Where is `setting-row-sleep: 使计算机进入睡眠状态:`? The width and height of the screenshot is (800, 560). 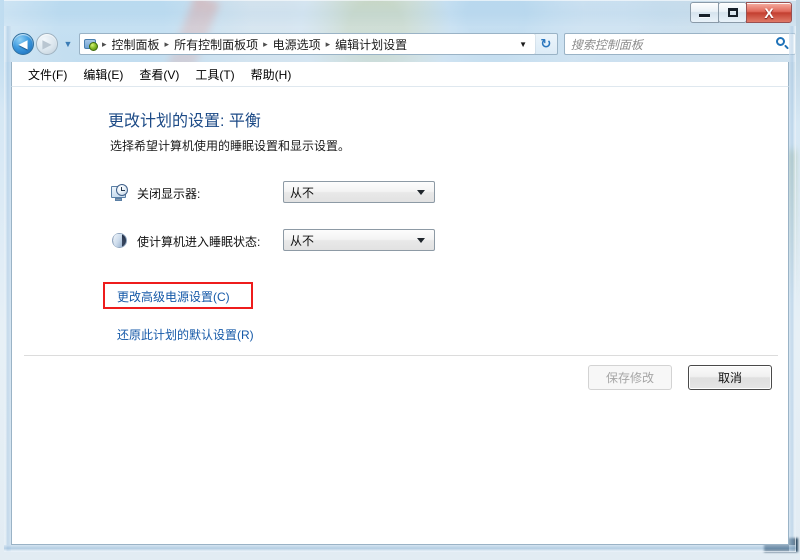 setting-row-sleep: 使计算机进入睡眠状态: is located at coordinates (185, 241).